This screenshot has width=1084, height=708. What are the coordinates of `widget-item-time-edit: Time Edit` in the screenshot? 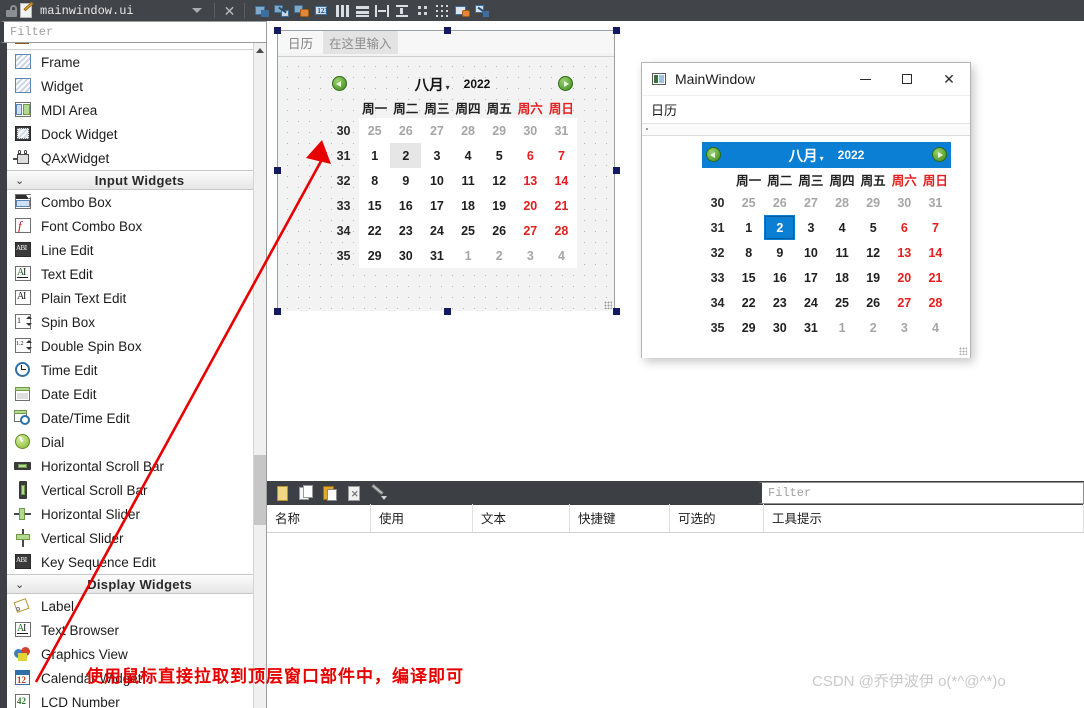 It's located at (131, 370).